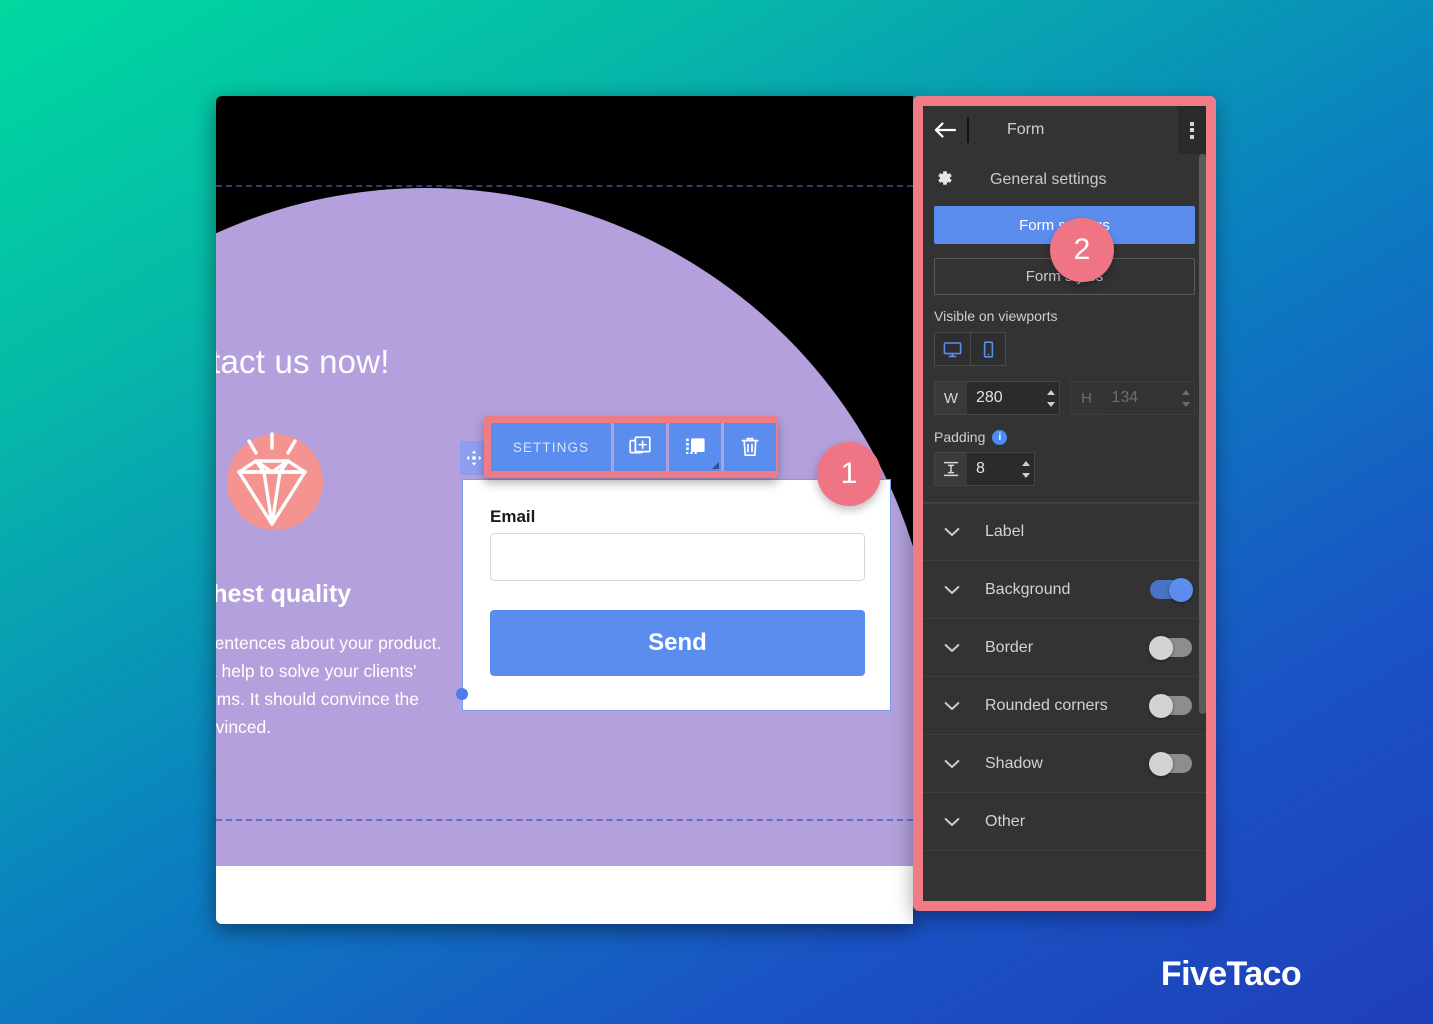  I want to click on fivetaco-watermark: FiveTaco, so click(1231, 974).